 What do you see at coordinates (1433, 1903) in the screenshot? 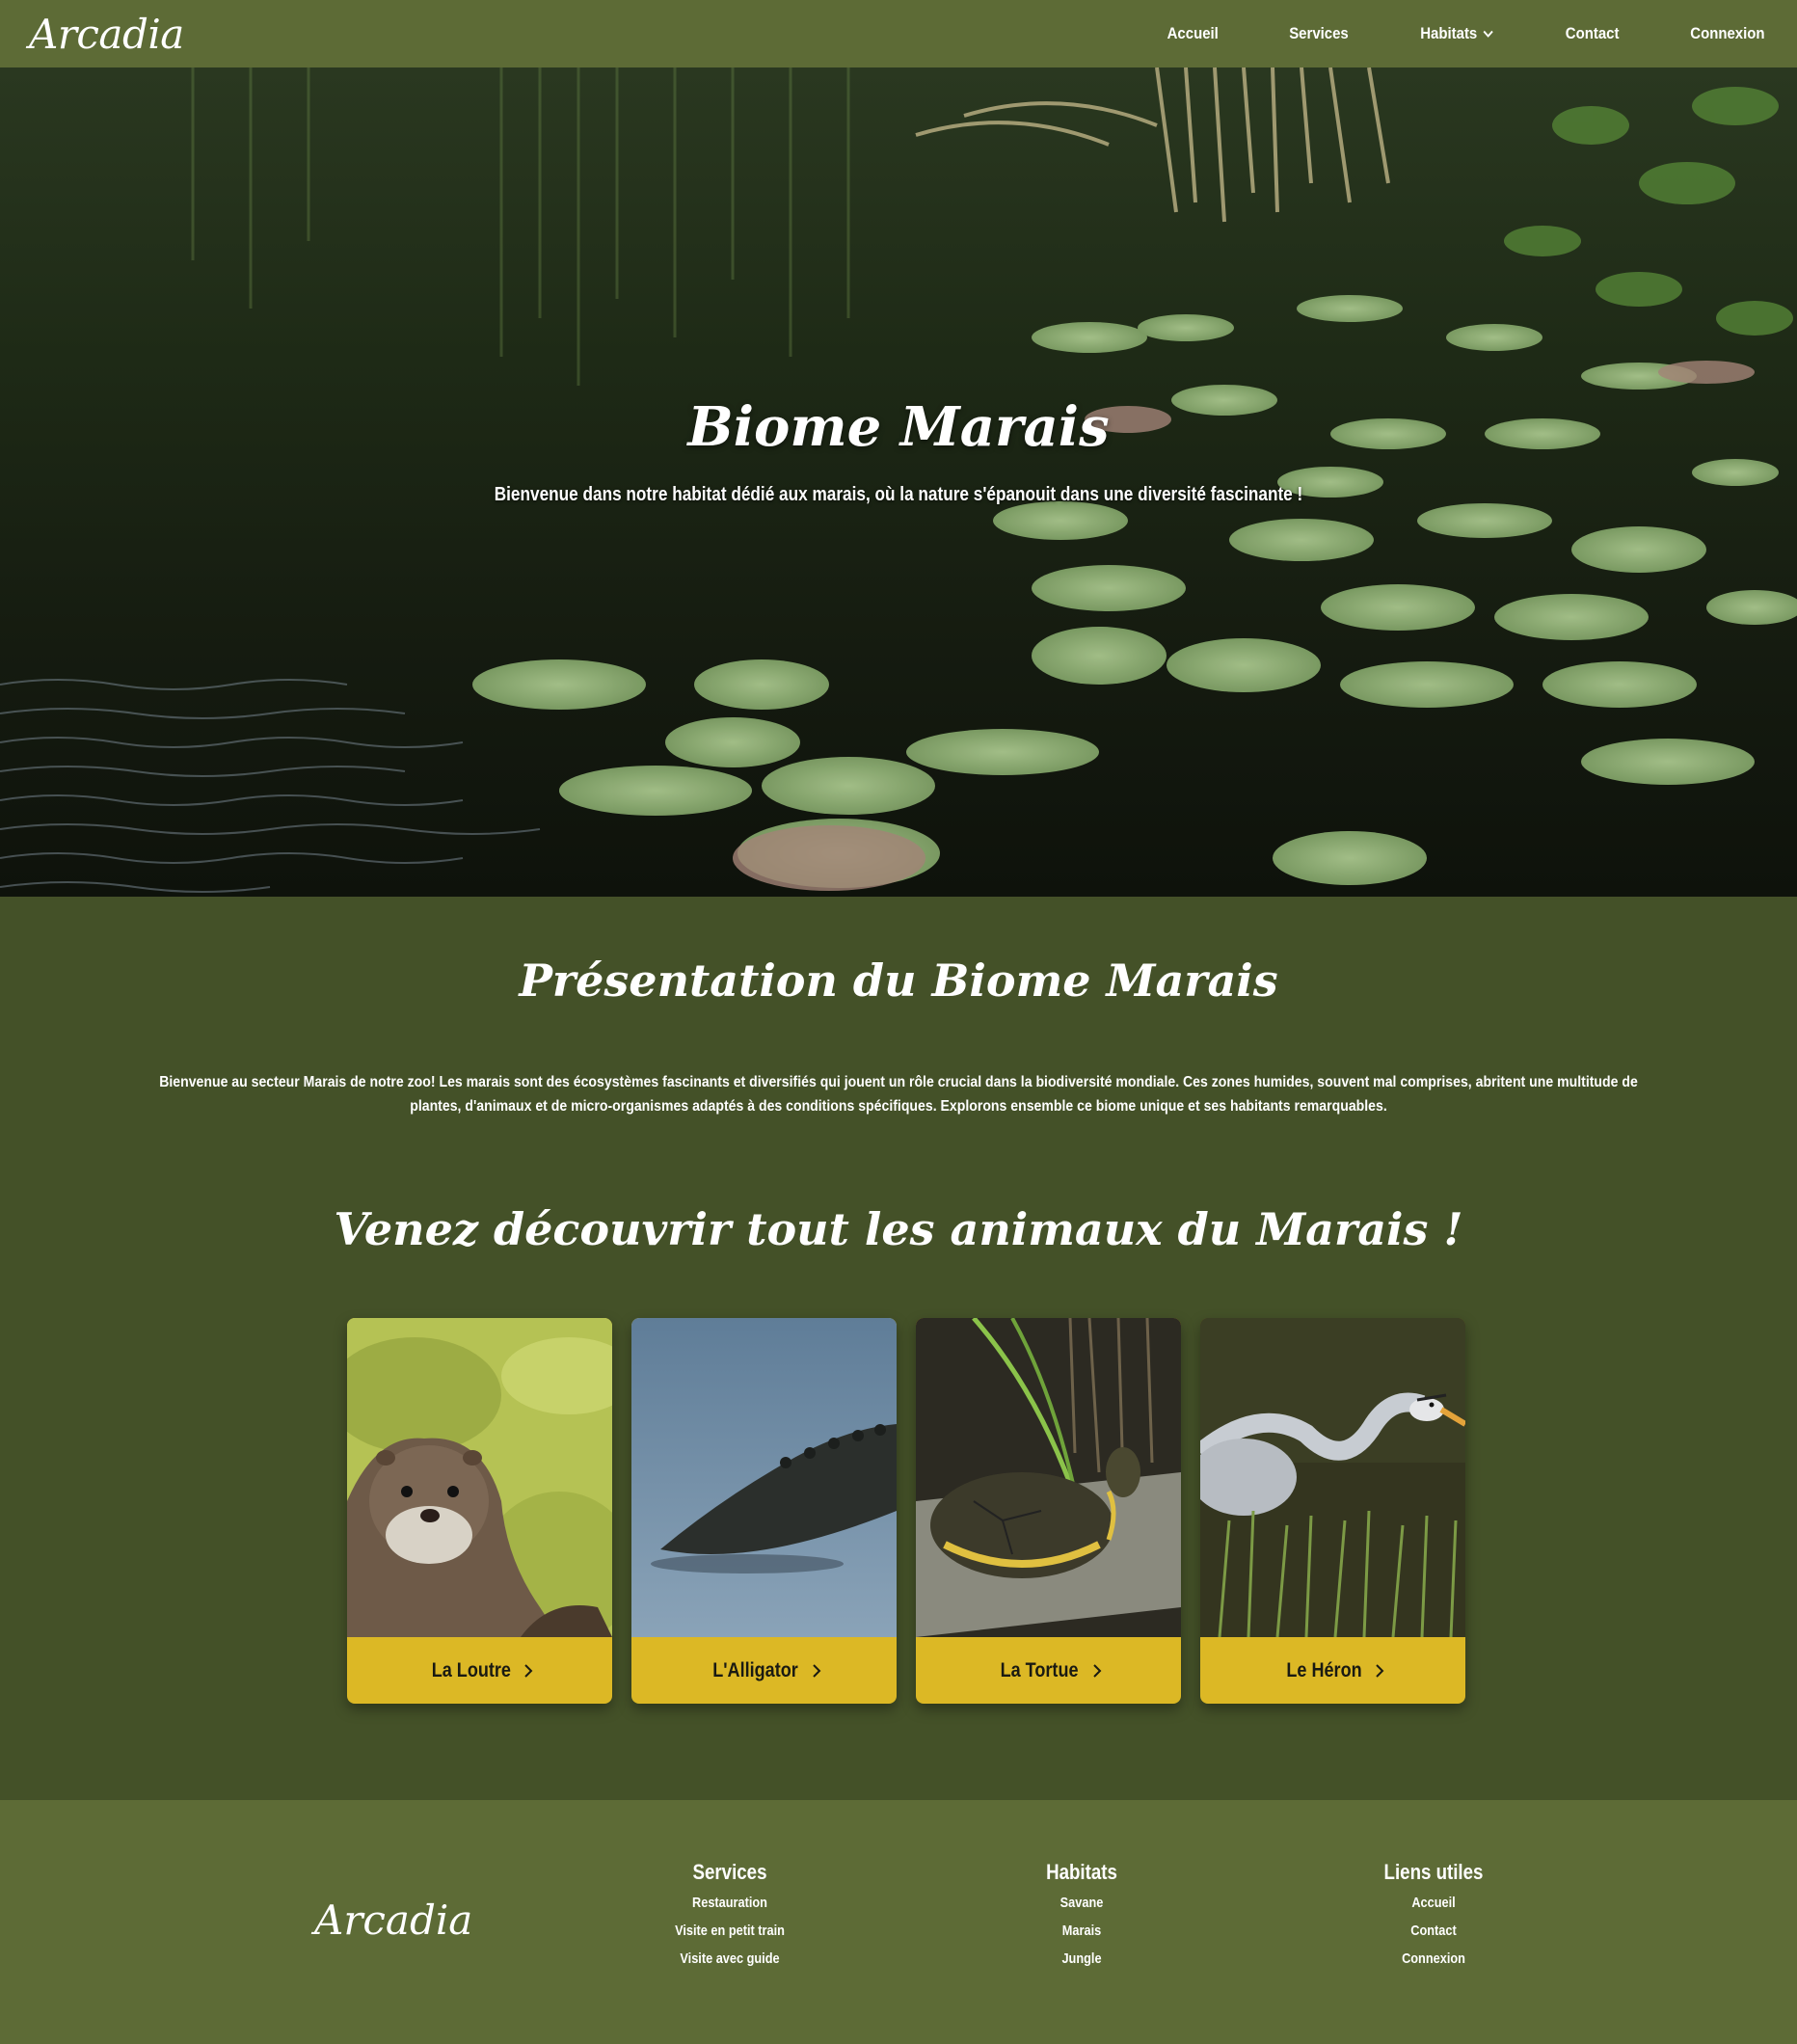
I see `footer-link-accueil: Accueil` at bounding box center [1433, 1903].